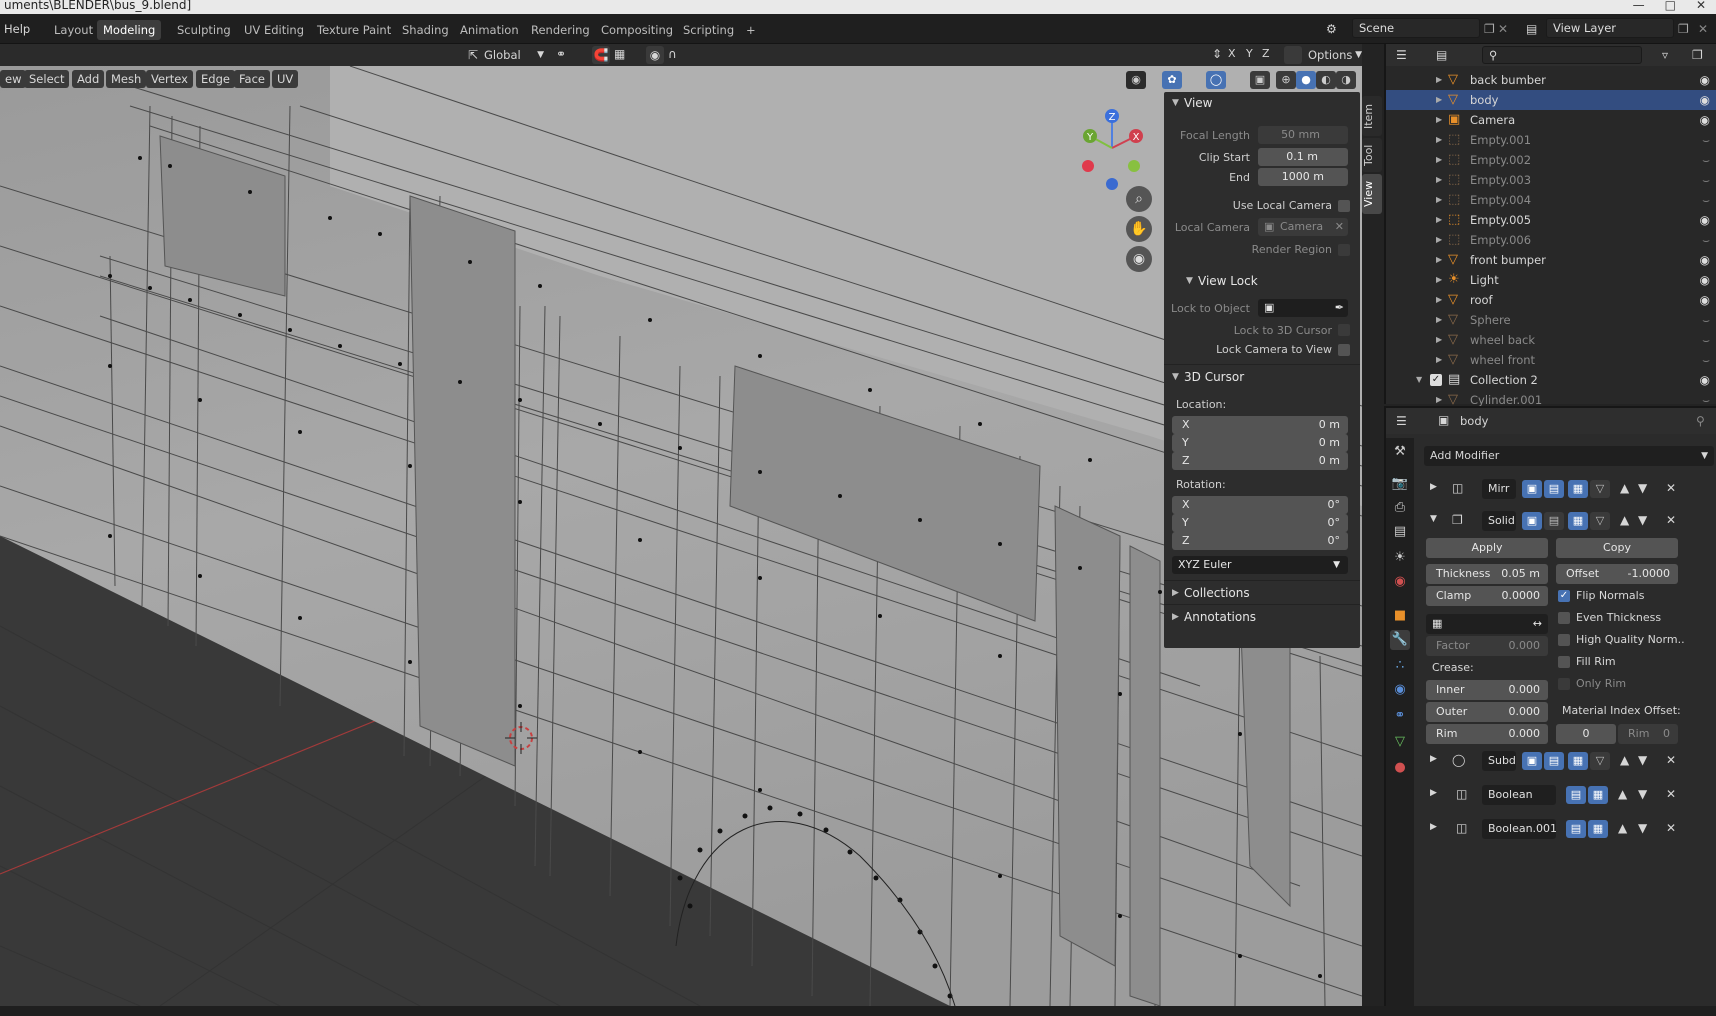 The width and height of the screenshot is (1716, 1016). I want to click on particles-tab-icon: ∴, so click(1400, 666).